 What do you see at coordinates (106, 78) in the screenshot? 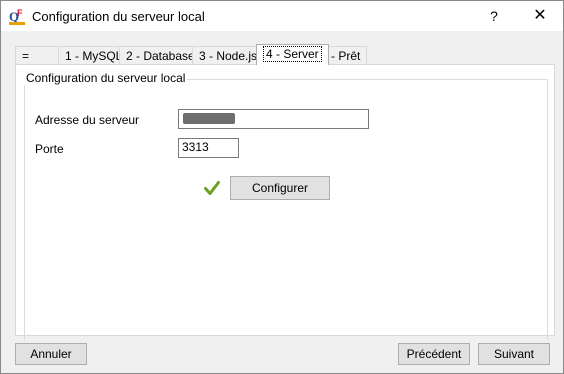
I see `group-title: Configuration du serveur local` at bounding box center [106, 78].